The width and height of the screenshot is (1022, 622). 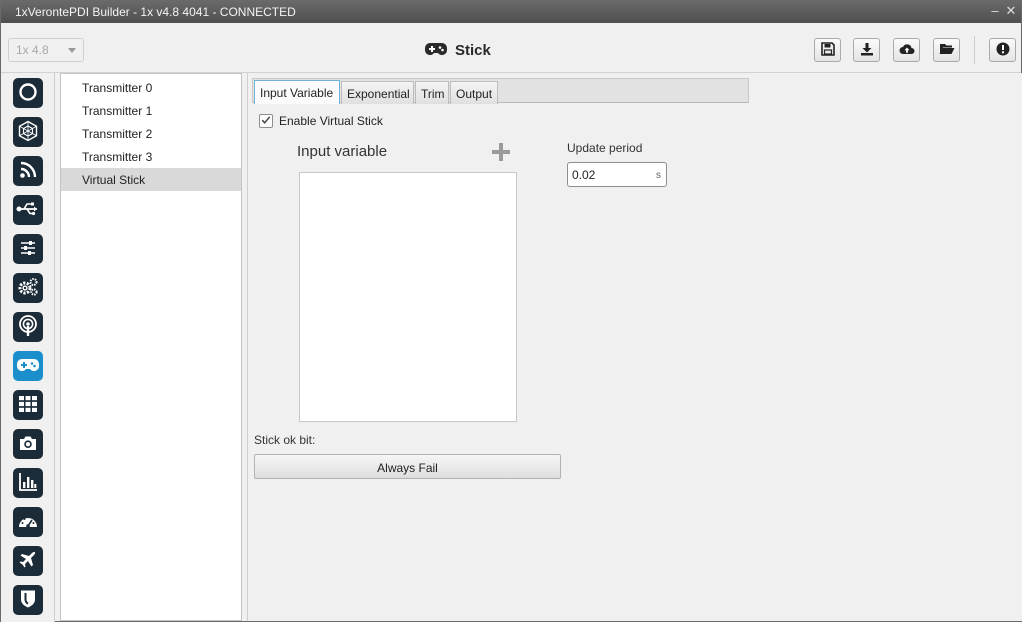 I want to click on rss-feed-icon, so click(x=28, y=171).